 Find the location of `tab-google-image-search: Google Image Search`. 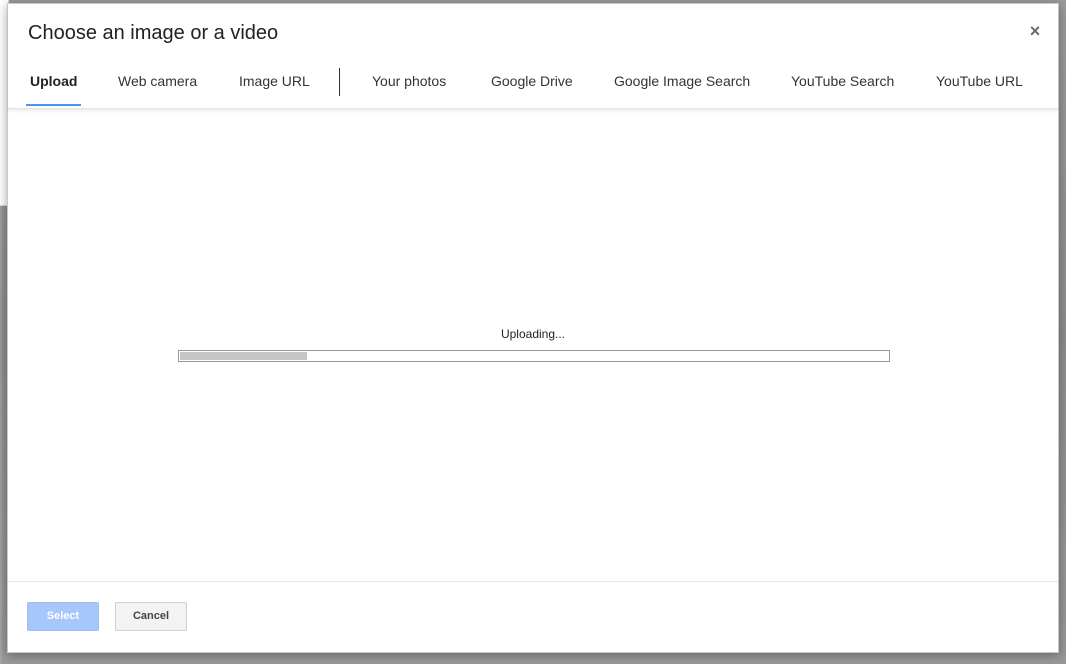

tab-google-image-search: Google Image Search is located at coordinates (682, 86).